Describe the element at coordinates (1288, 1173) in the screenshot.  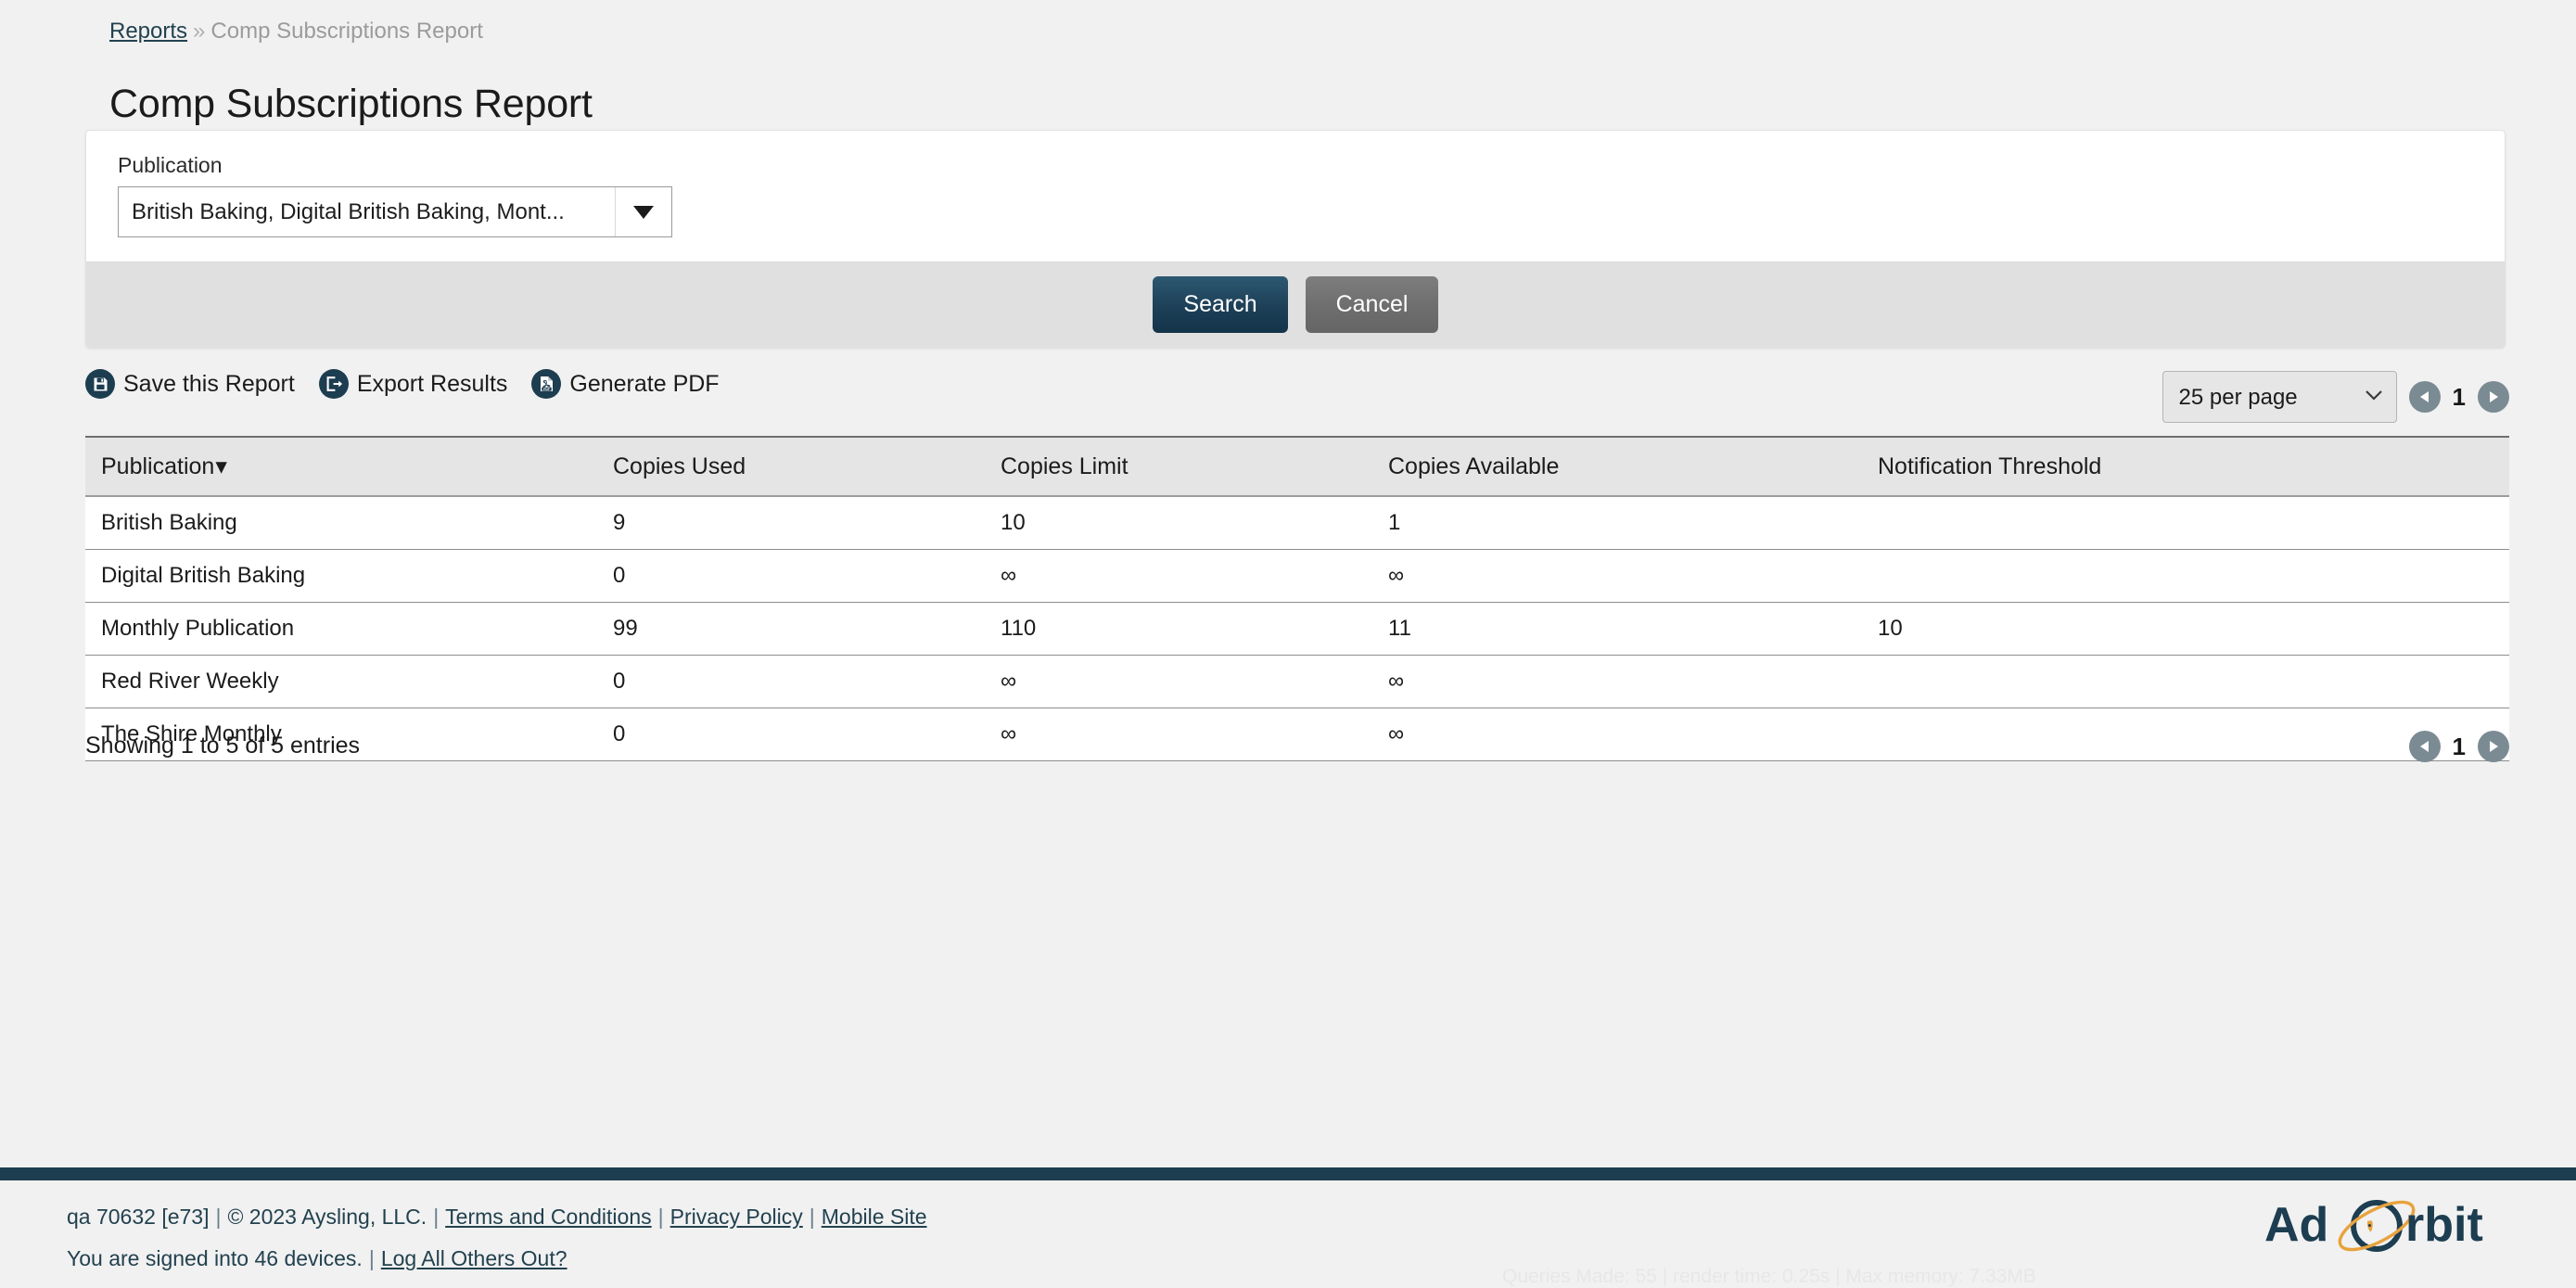
I see `footer-accent-bar` at that location.